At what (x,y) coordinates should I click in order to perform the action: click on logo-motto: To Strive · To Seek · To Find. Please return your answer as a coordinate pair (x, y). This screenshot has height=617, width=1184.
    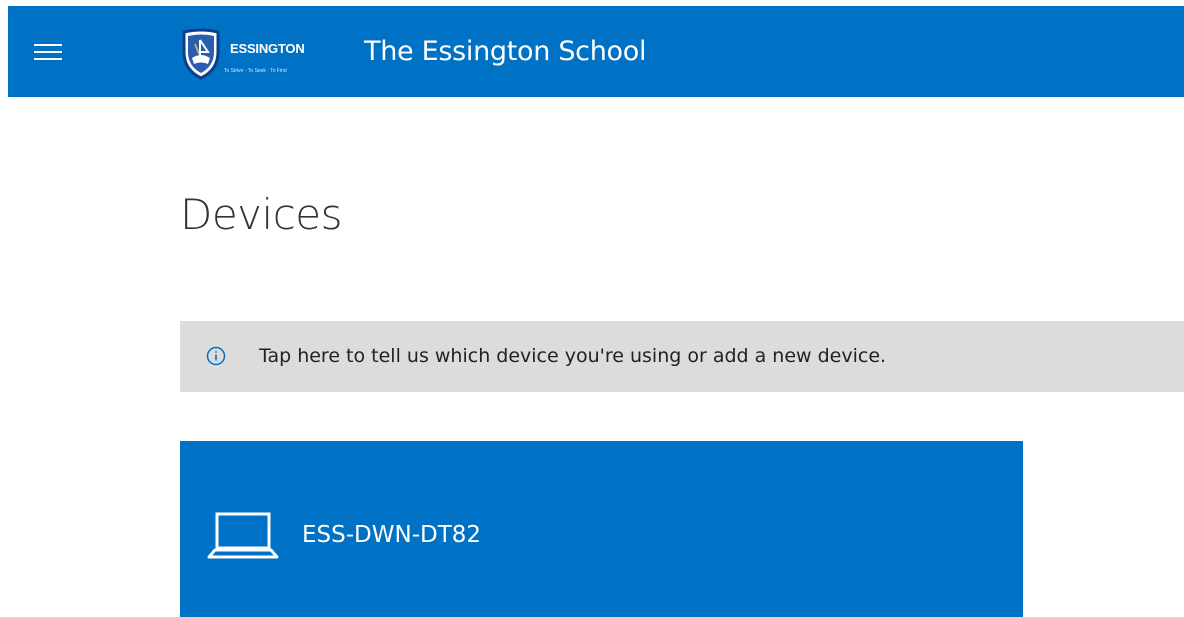
    Looking at the image, I should click on (255, 71).